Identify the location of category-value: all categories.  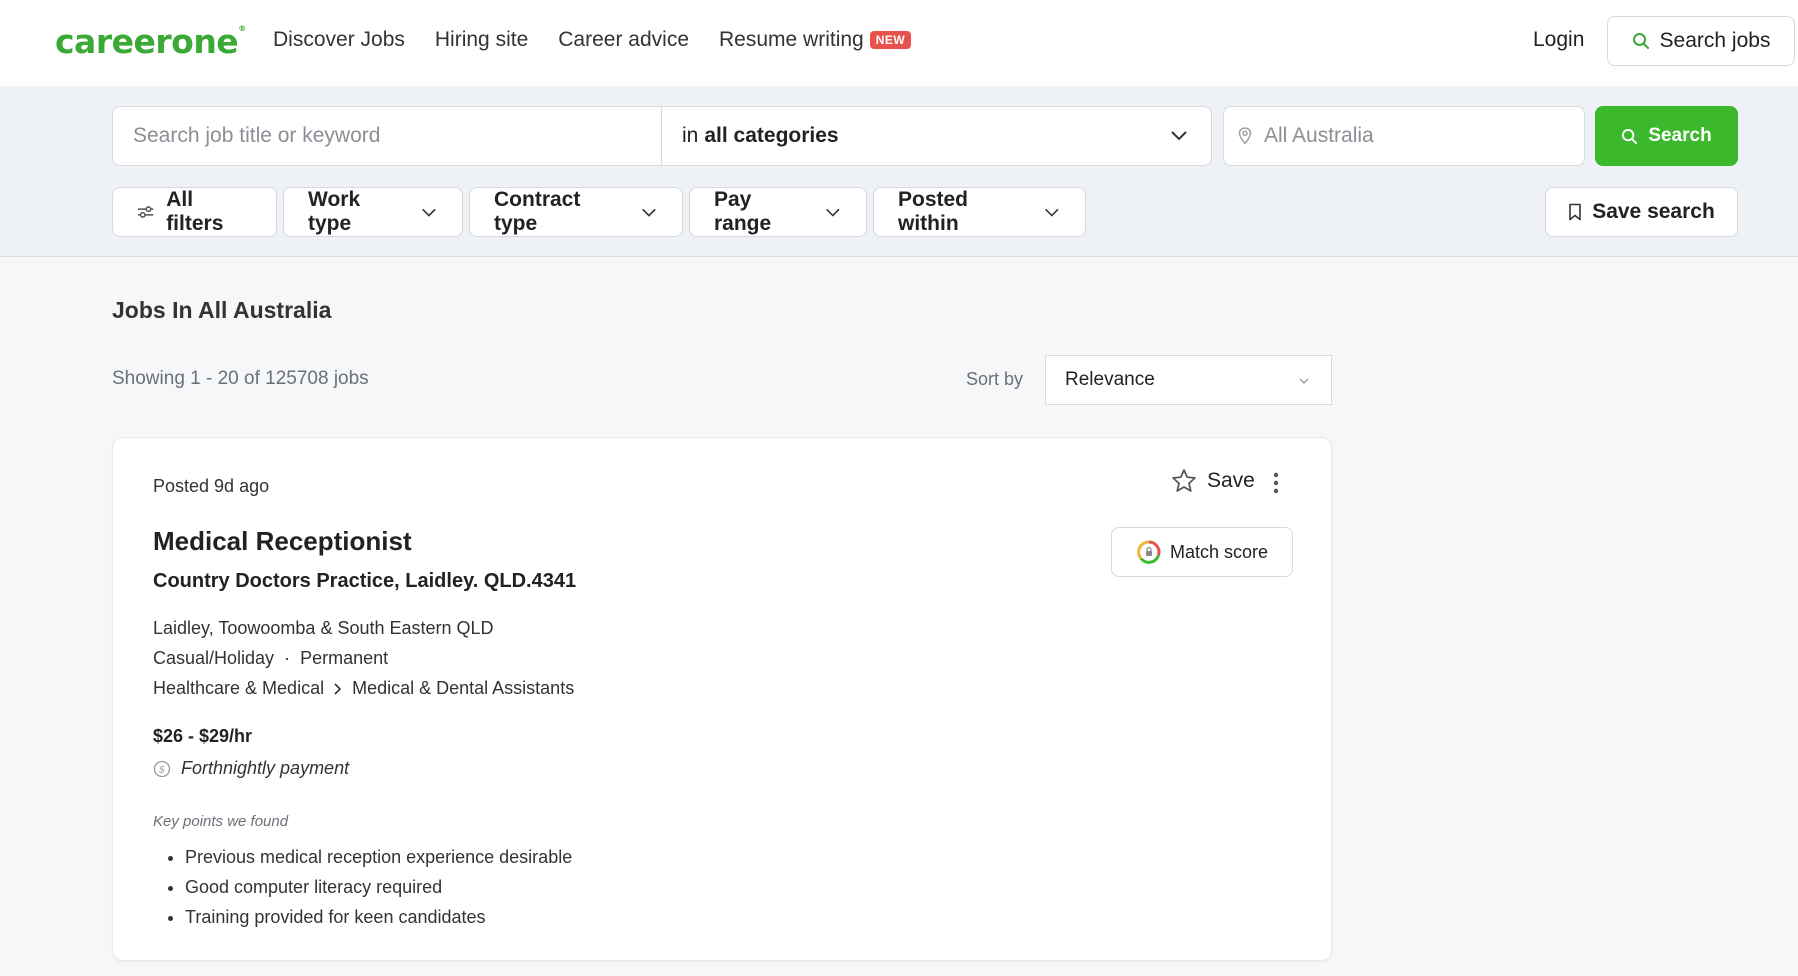
(771, 135).